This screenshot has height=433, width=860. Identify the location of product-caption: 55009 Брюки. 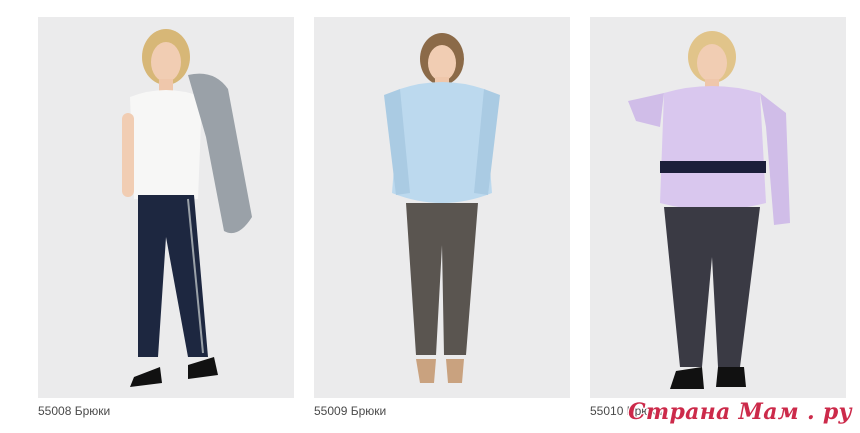
(350, 411).